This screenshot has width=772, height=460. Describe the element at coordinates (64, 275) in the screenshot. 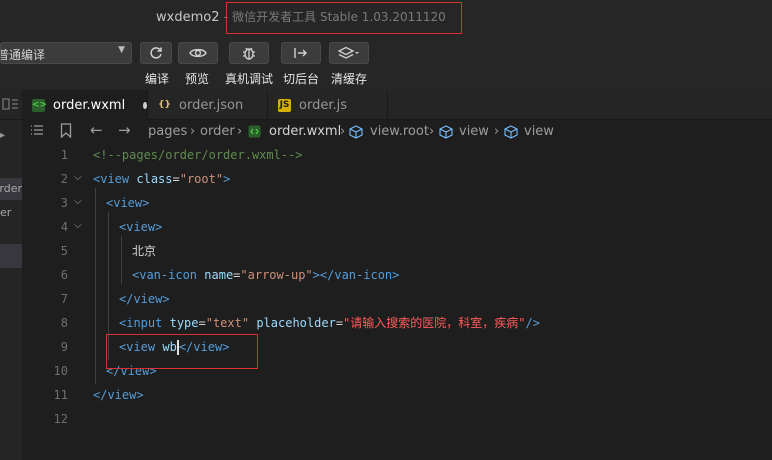

I see `line-number: 6` at that location.